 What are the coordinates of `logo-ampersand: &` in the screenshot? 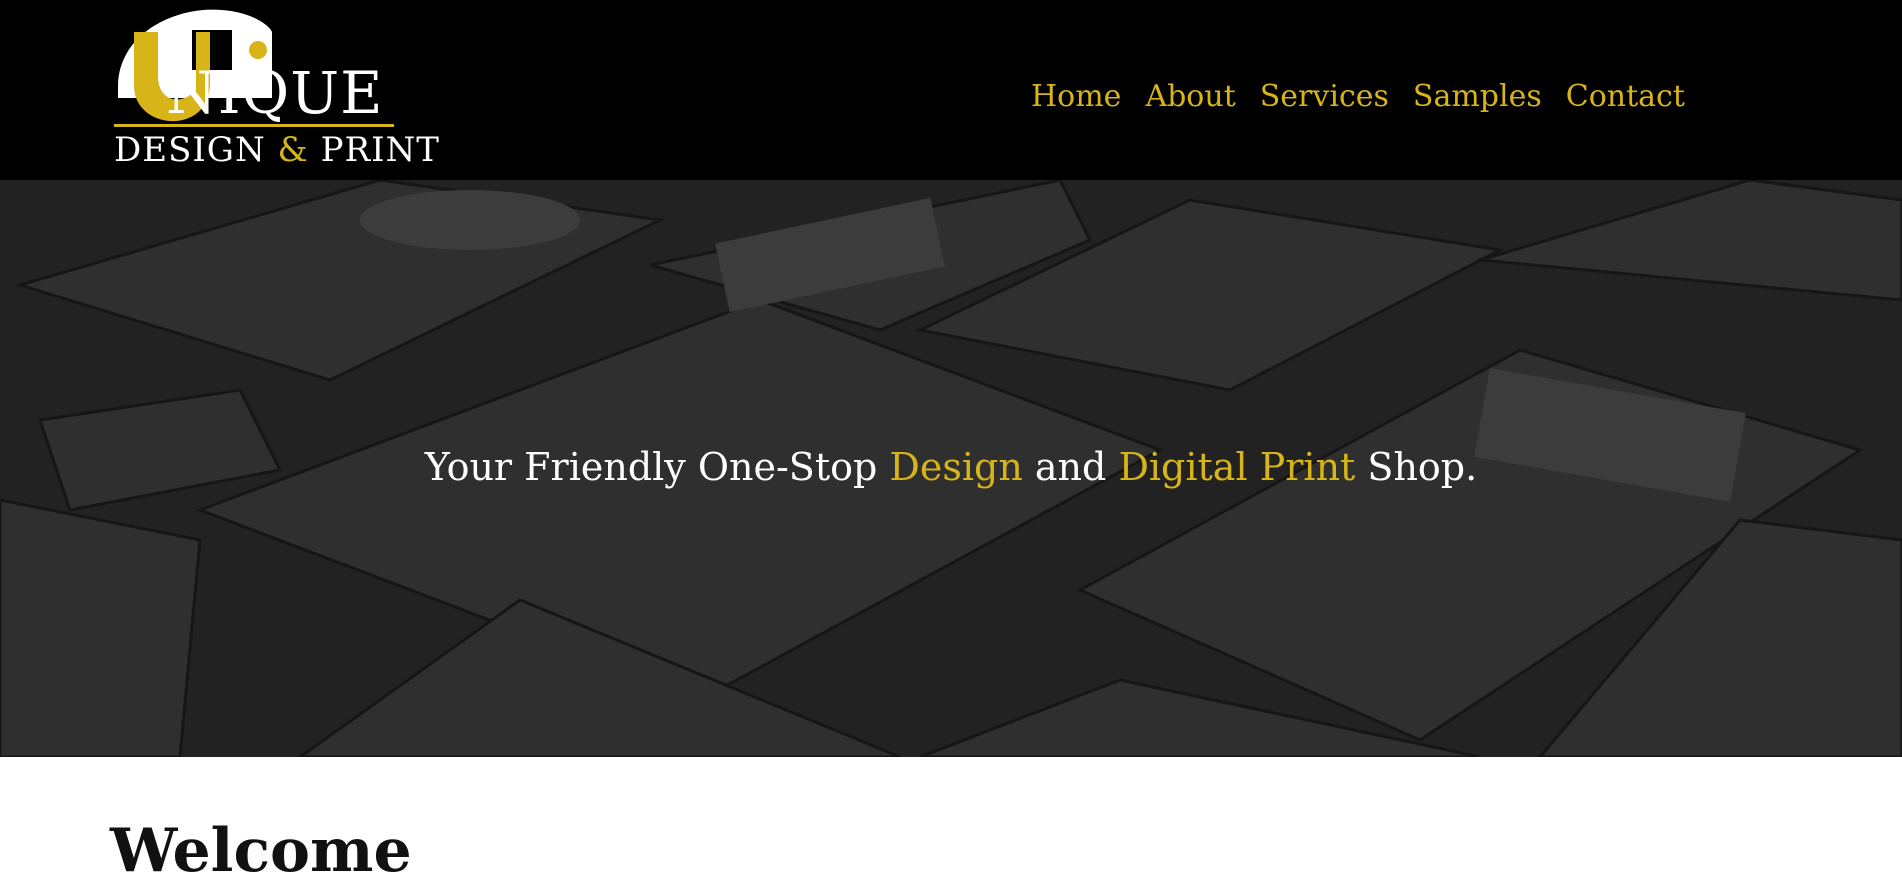 It's located at (293, 150).